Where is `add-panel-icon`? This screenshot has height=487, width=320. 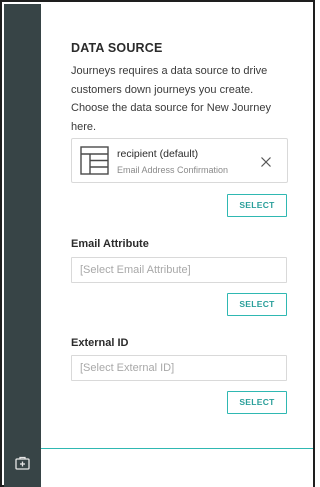
add-panel-icon is located at coordinates (22, 463).